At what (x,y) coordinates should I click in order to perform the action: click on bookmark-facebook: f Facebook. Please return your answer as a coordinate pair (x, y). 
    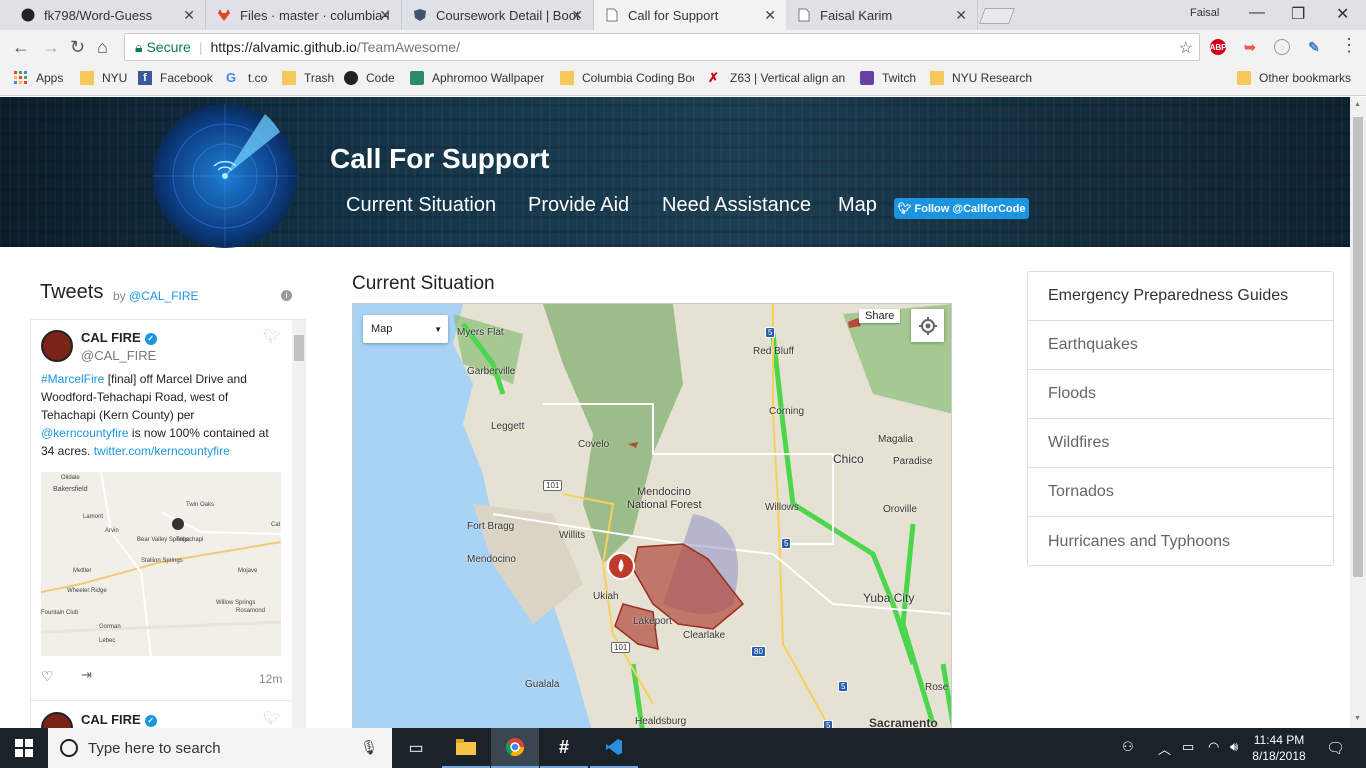
    Looking at the image, I should click on (175, 78).